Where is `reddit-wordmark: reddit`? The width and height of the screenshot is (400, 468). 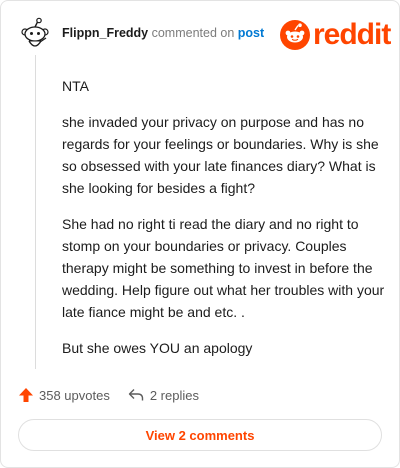 reddit-wordmark: reddit is located at coordinates (352, 34).